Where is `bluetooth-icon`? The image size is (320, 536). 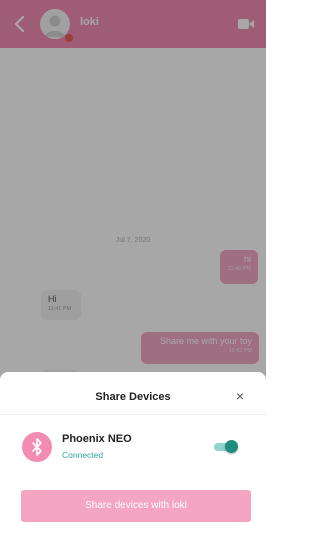
bluetooth-icon is located at coordinates (37, 447).